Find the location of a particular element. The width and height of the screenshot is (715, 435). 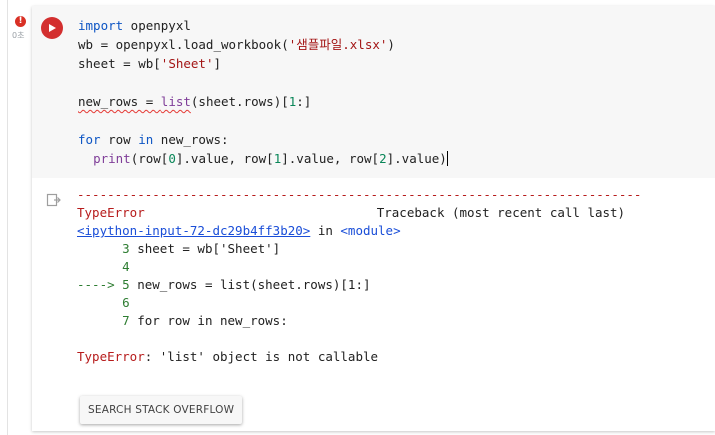

code-line-5: new_rows = list(sheet.rows)[1:] is located at coordinates (195, 101).